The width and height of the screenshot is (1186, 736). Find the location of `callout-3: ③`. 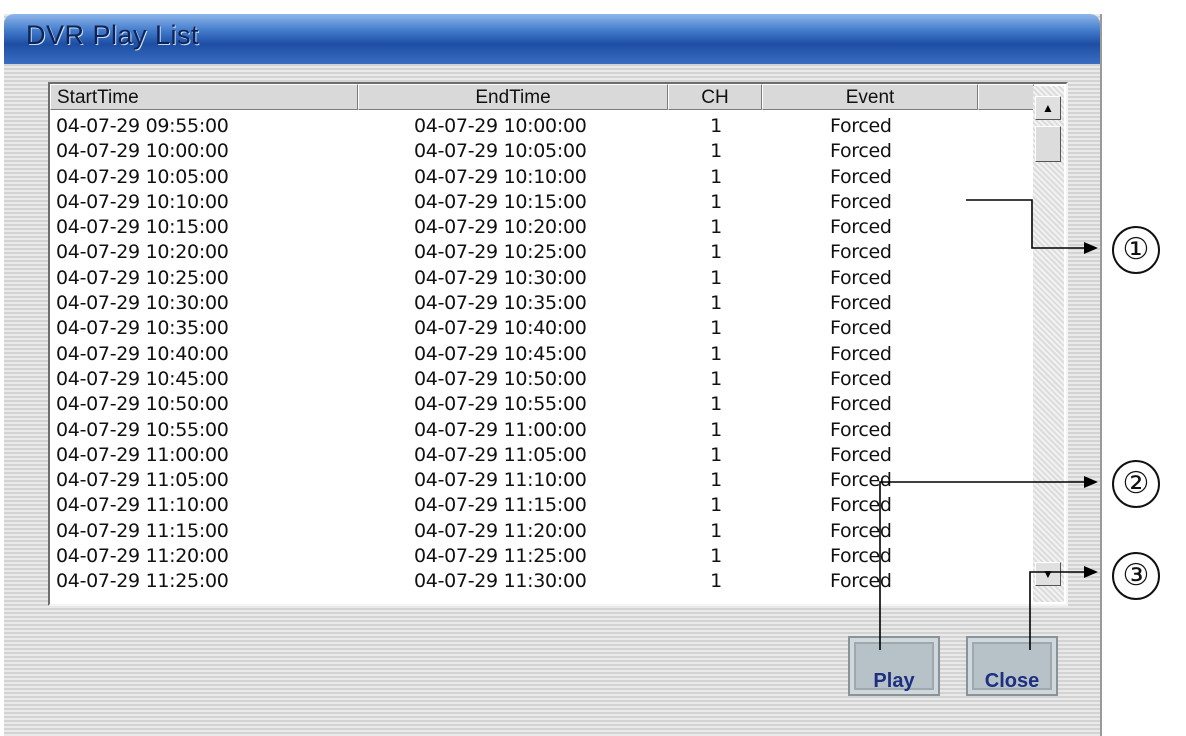

callout-3: ③ is located at coordinates (1136, 576).